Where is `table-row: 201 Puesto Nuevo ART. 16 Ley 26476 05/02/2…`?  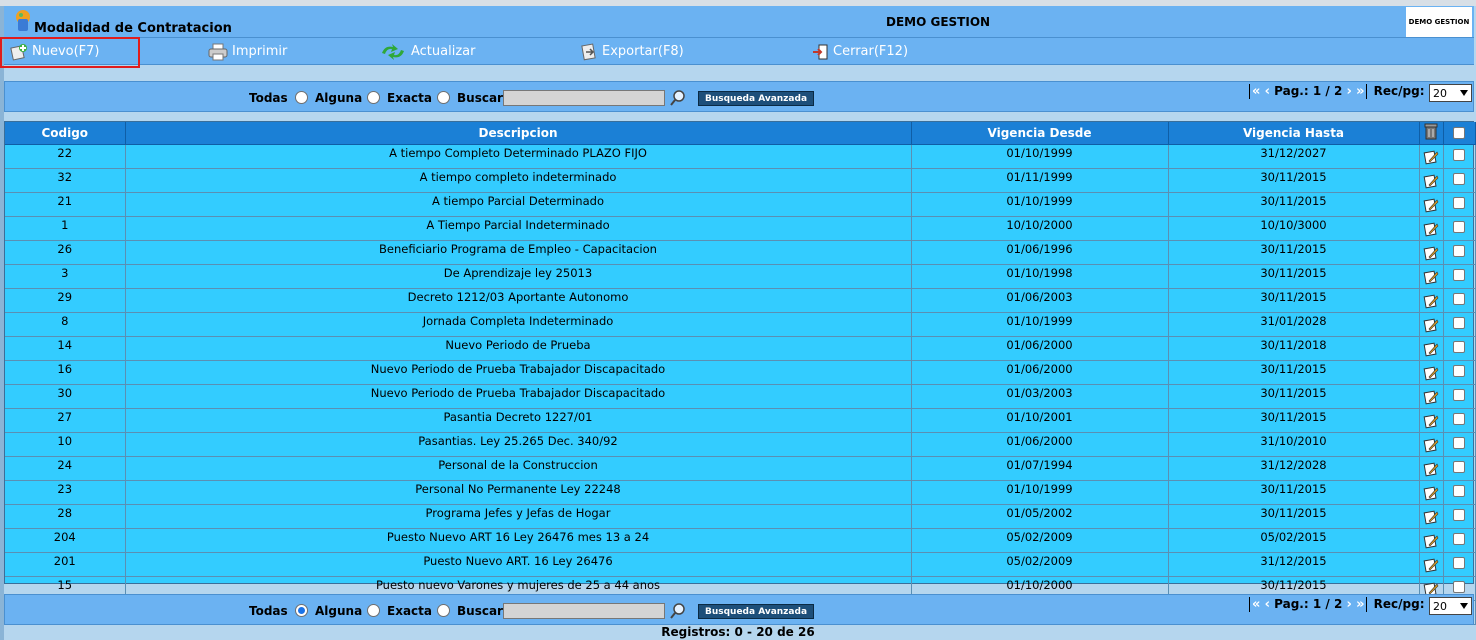 table-row: 201 Puesto Nuevo ART. 16 Ley 26476 05/02/2… is located at coordinates (740, 564).